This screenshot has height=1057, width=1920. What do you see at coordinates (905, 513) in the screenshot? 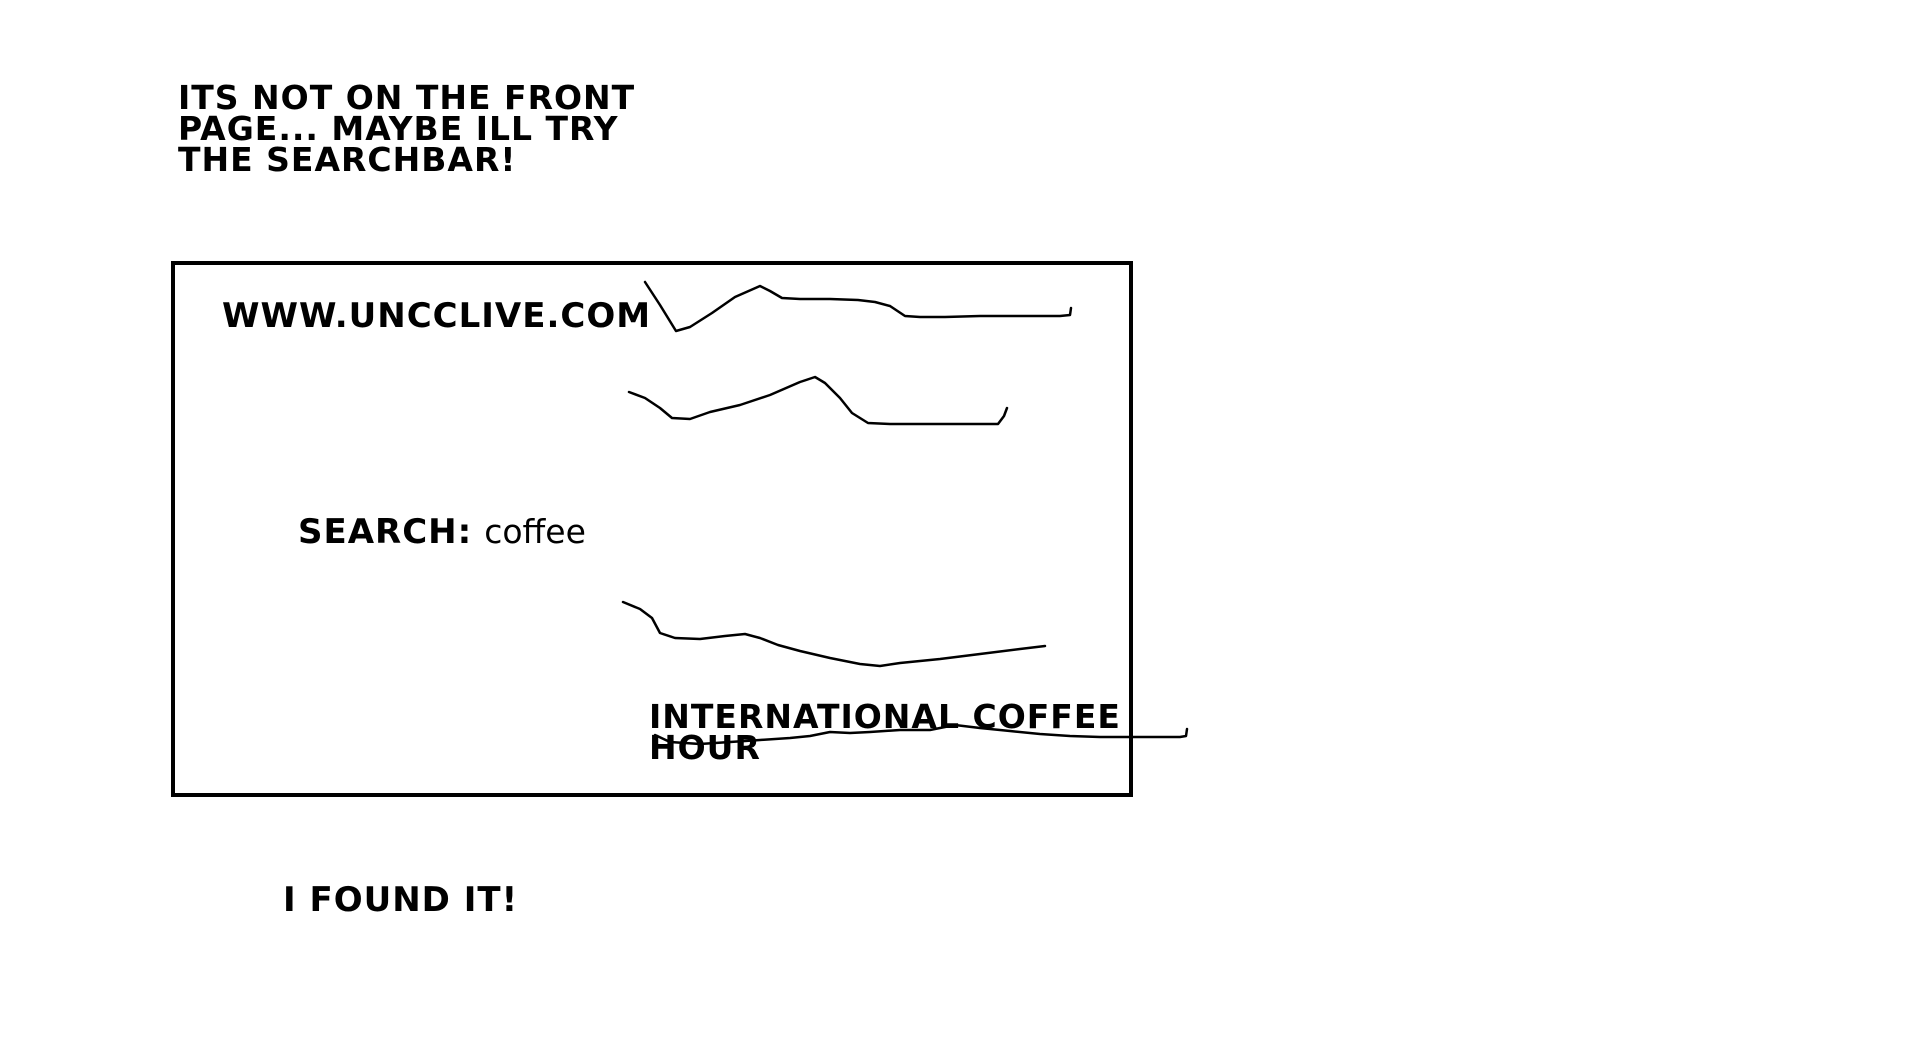
I see `scribble-lines` at bounding box center [905, 513].